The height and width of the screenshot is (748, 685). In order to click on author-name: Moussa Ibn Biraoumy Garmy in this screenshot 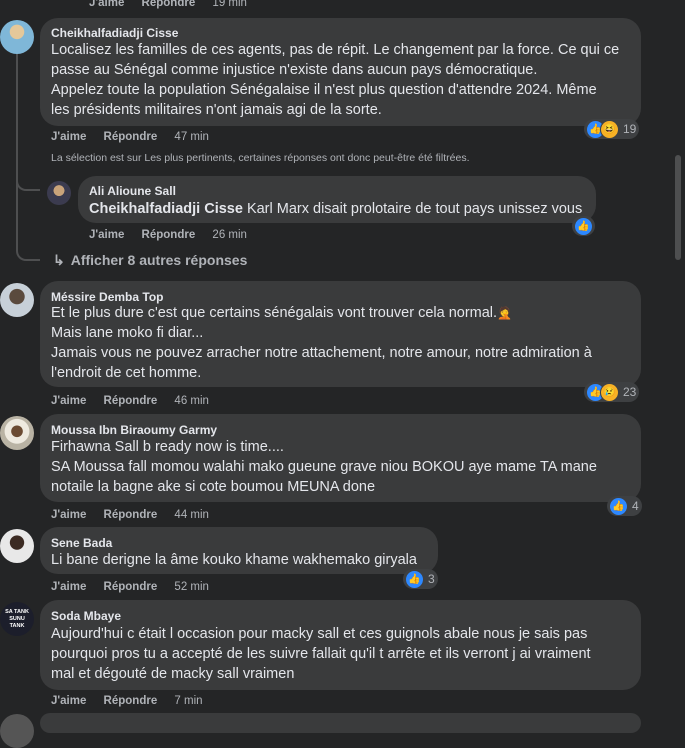, I will do `click(134, 430)`.